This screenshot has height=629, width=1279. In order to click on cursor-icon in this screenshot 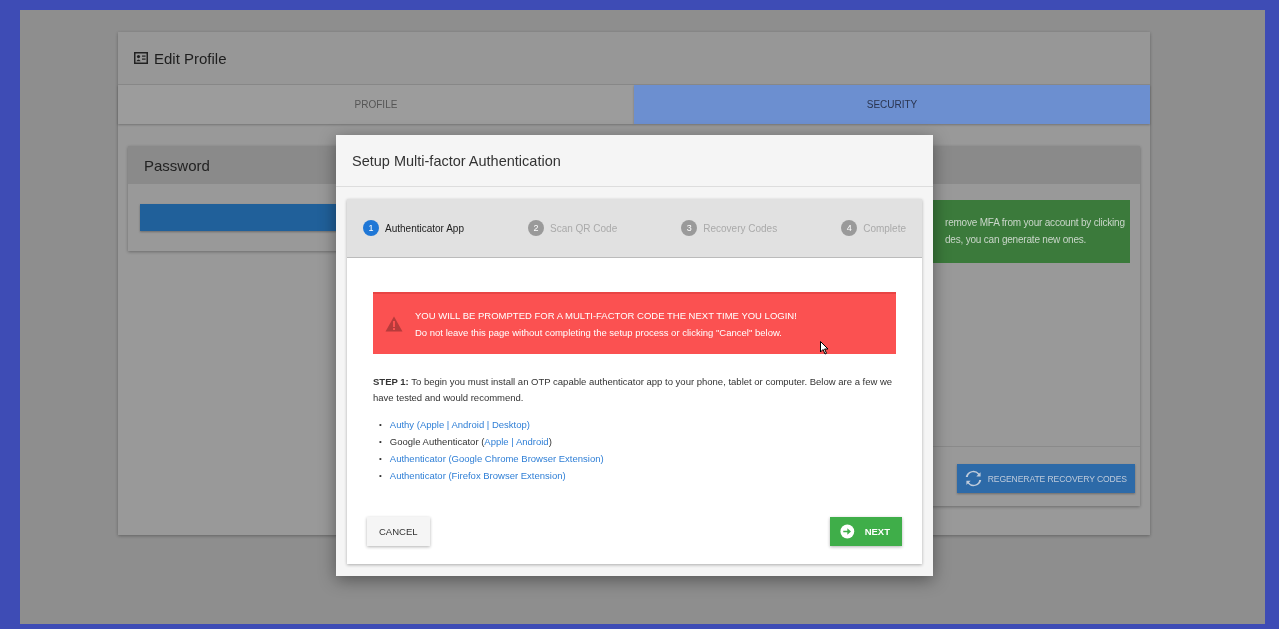, I will do `click(824, 348)`.